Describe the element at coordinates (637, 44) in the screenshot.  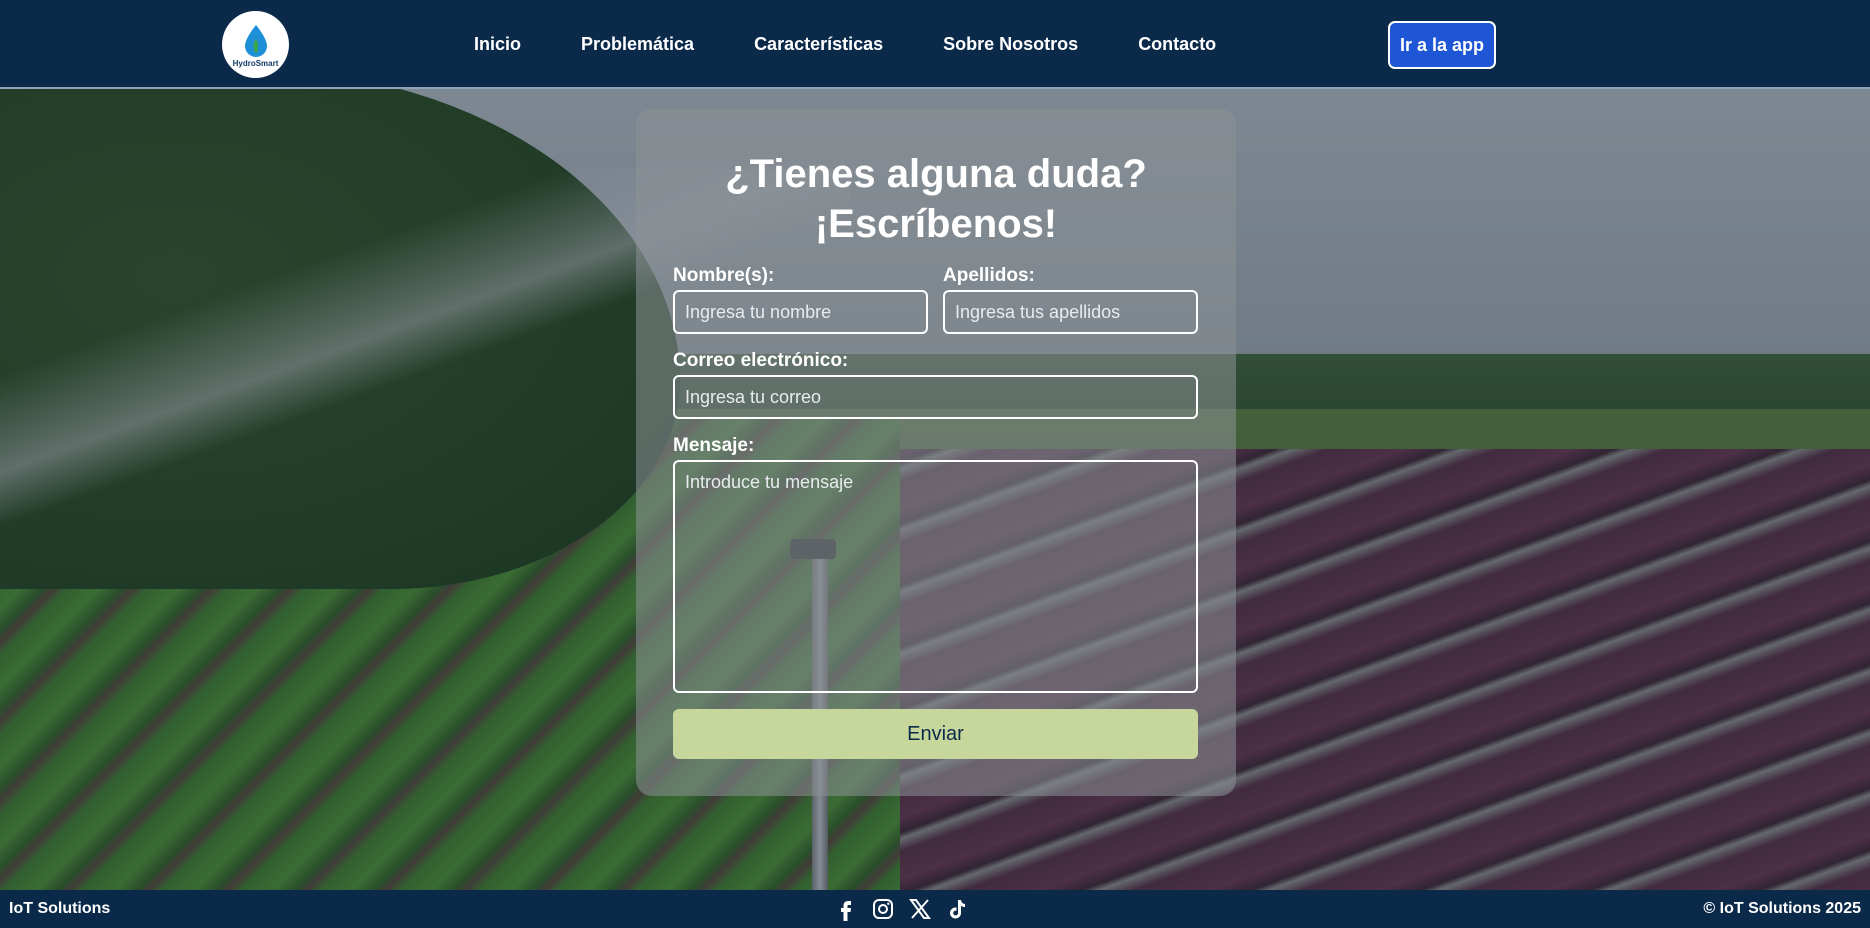
I see `nav-problematica: Problemática` at that location.